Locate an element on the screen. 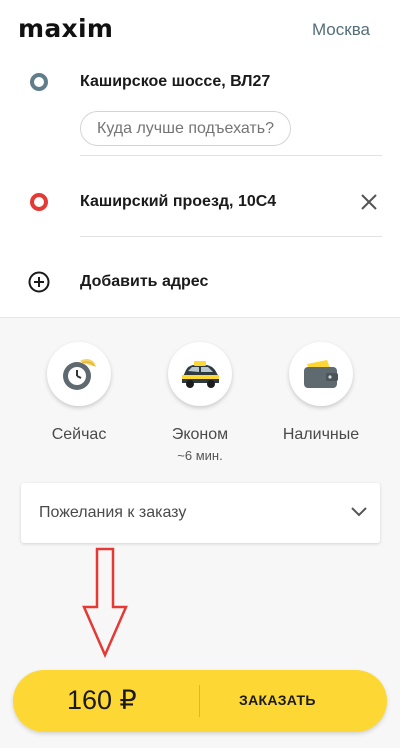 This screenshot has width=400, height=748. tariff-option-circle is located at coordinates (200, 374).